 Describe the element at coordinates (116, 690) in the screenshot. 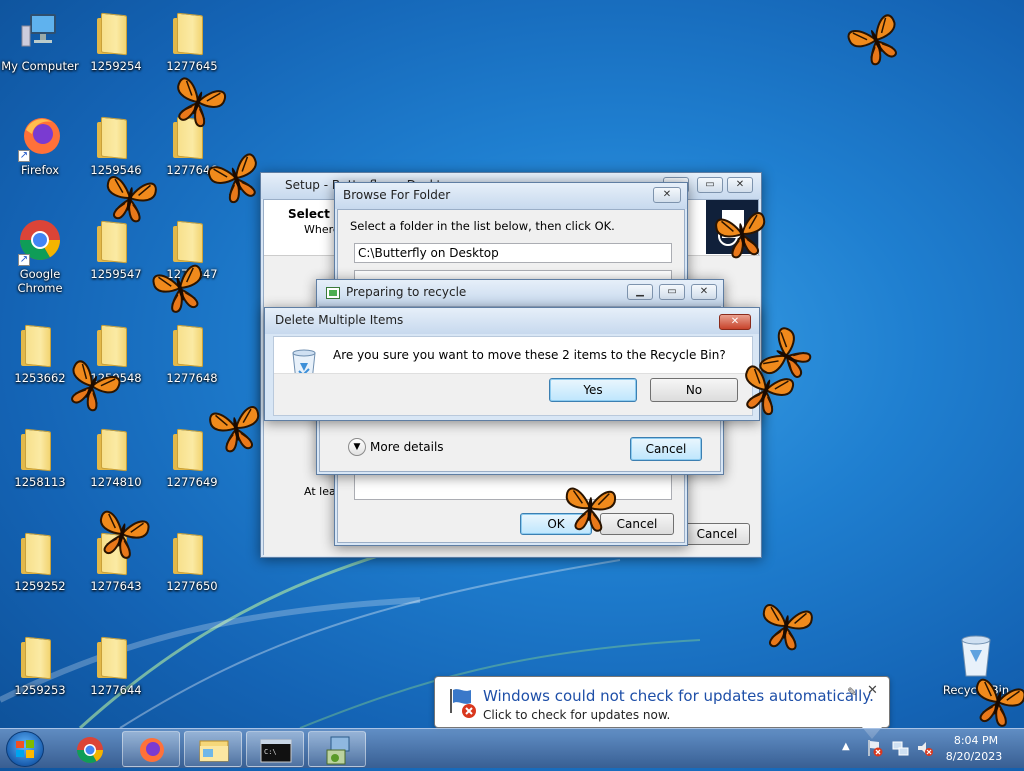

I see `desktop-icon-label: 1277644` at that location.